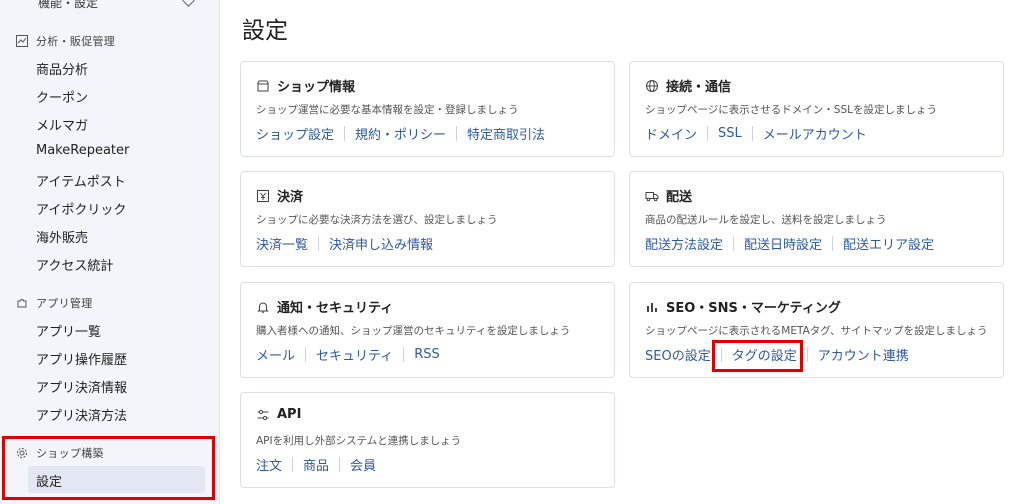 The width and height of the screenshot is (1024, 504). I want to click on card-description: ショップページに表示されるMETAタグ、サイトマップを設定しましょう, so click(816, 331).